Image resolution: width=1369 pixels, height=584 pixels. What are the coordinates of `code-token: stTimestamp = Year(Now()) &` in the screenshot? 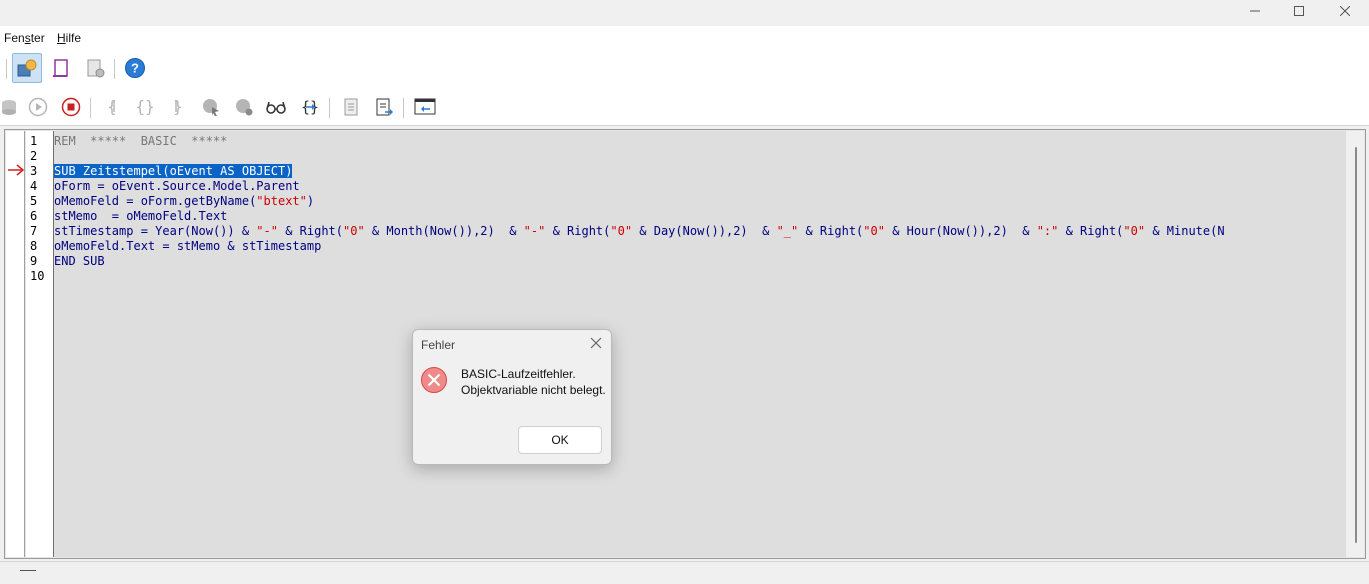 It's located at (155, 231).